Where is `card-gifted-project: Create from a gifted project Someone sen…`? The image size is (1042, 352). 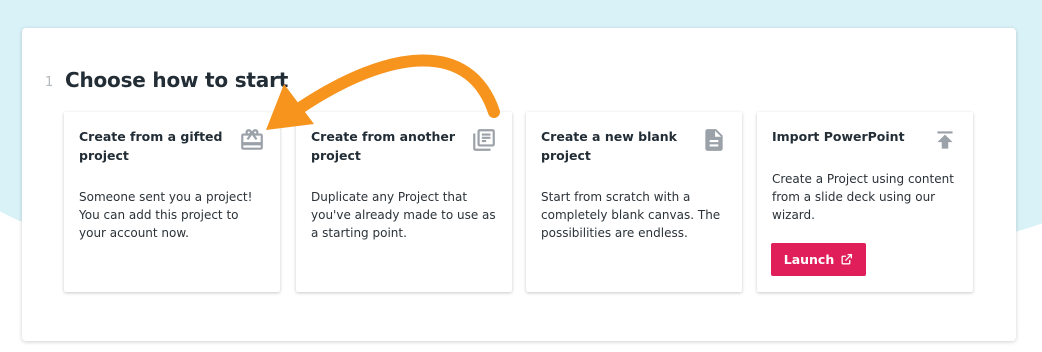 card-gifted-project: Create from a gifted project Someone sen… is located at coordinates (172, 202).